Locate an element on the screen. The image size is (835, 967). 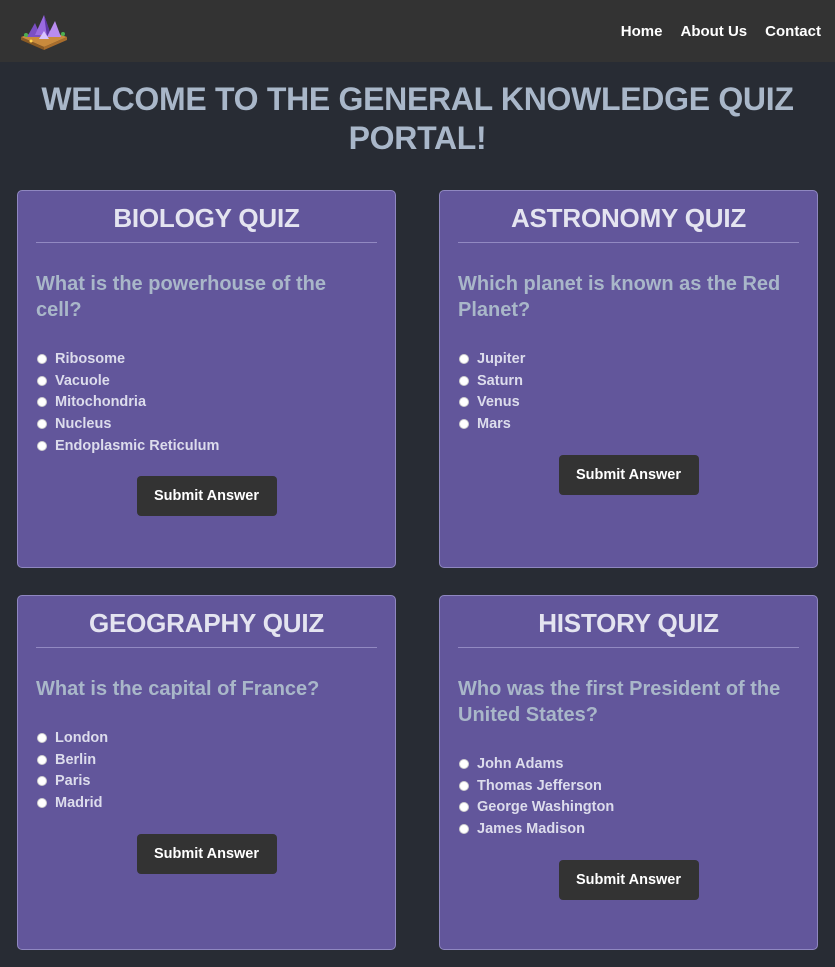
option-item: Madrid is located at coordinates (206, 803).